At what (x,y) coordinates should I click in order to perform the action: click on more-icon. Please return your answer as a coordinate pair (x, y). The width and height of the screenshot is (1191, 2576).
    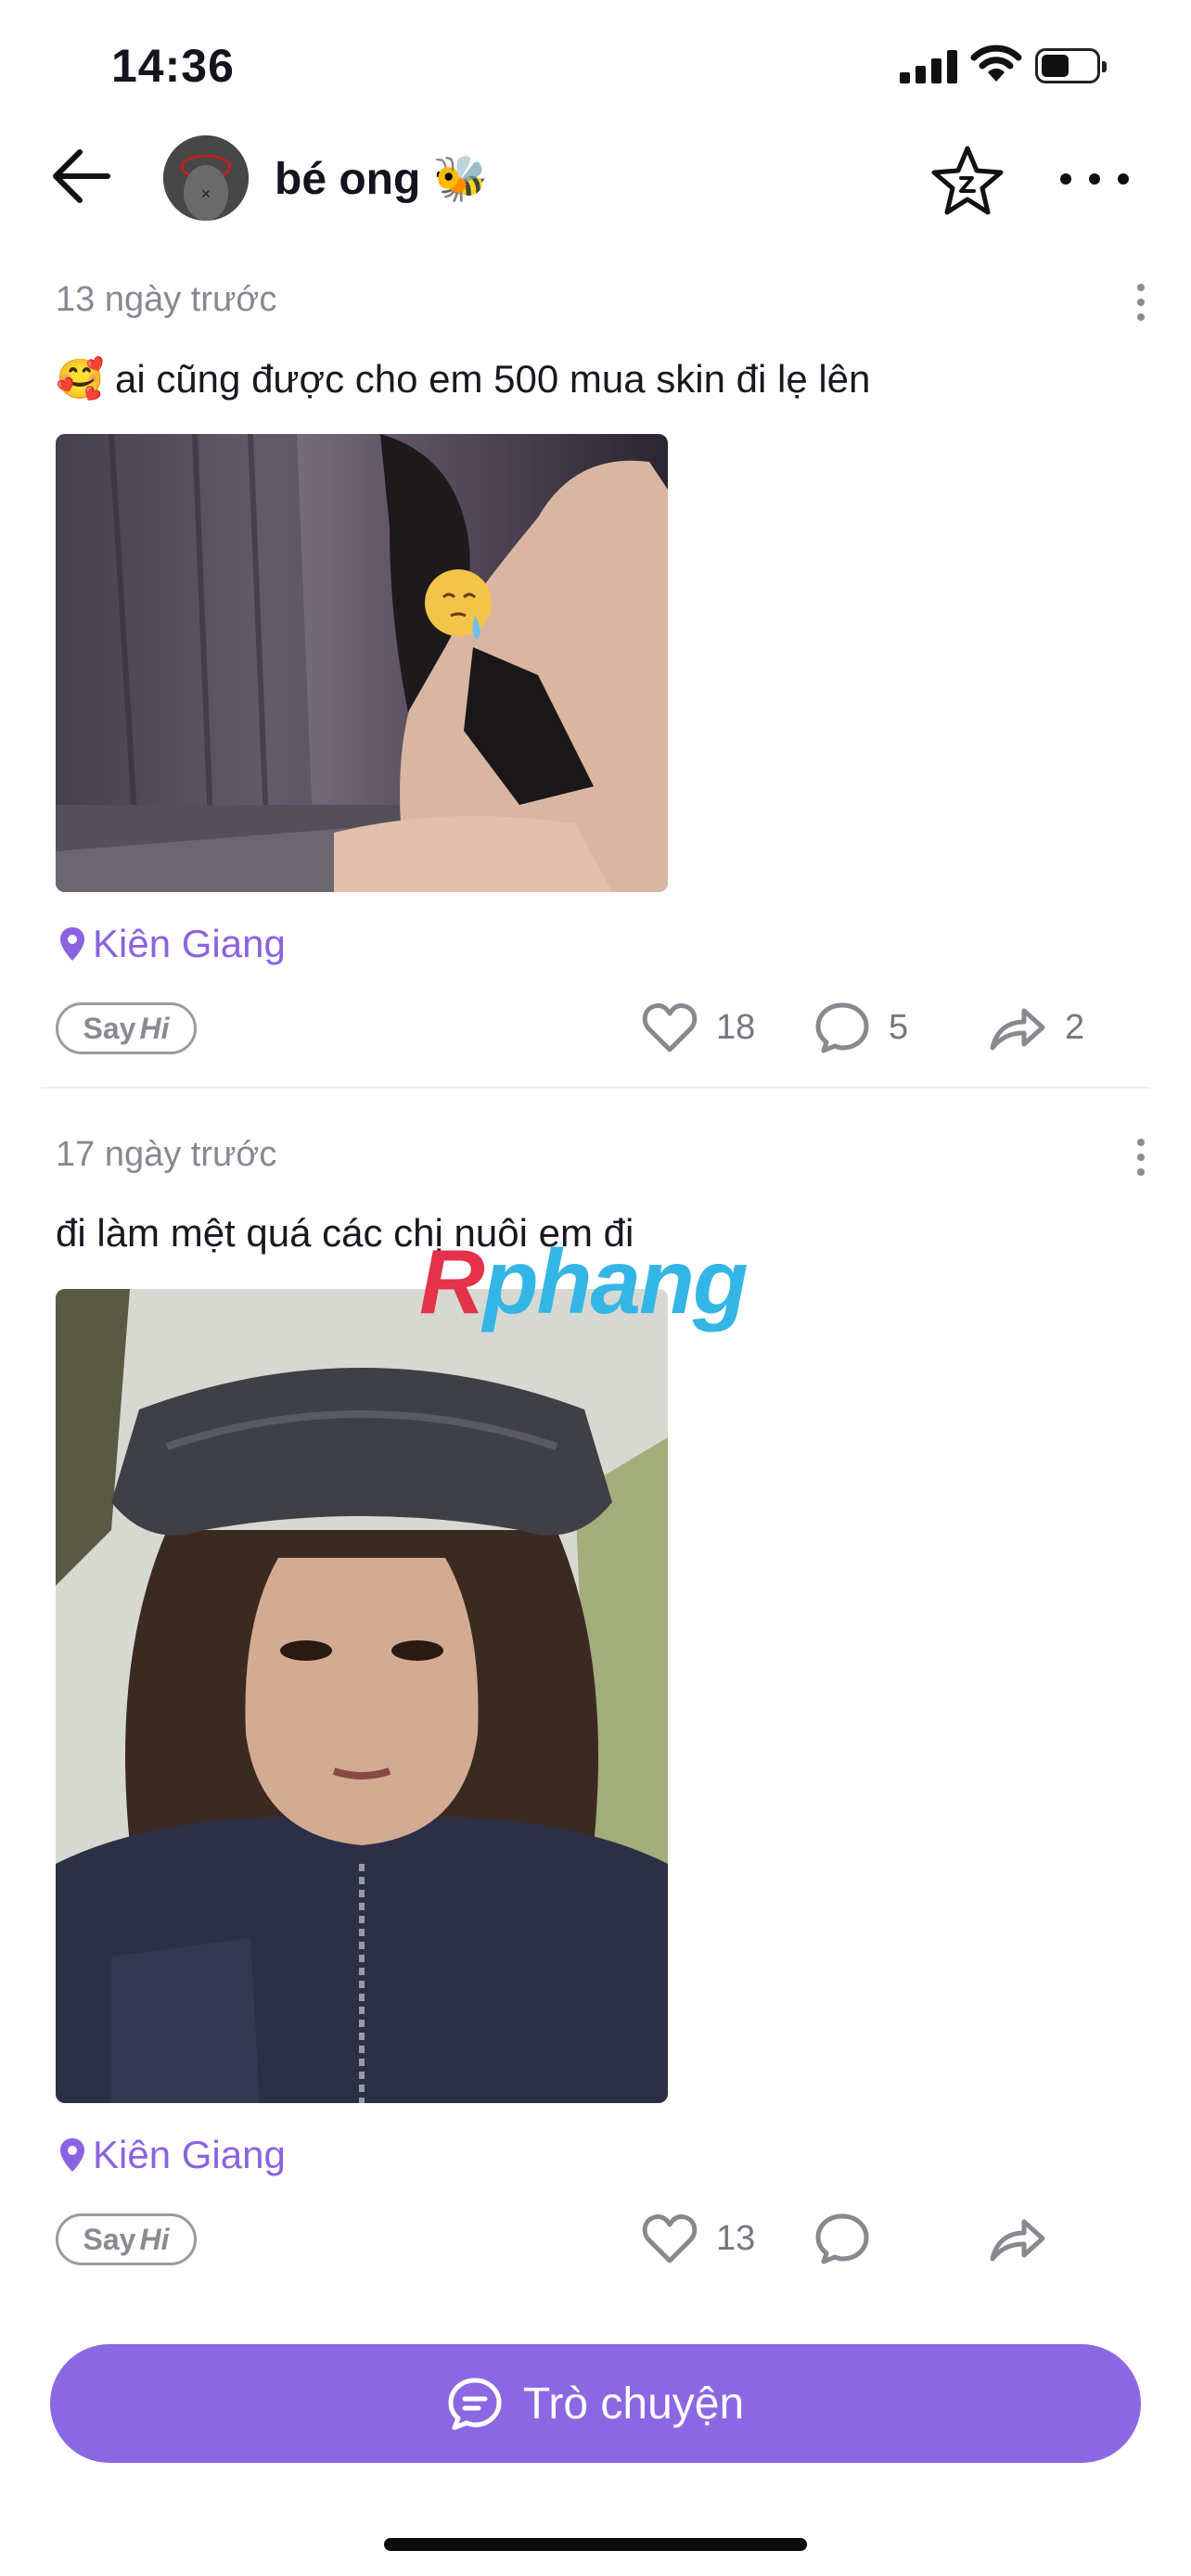
    Looking at the image, I should click on (1095, 179).